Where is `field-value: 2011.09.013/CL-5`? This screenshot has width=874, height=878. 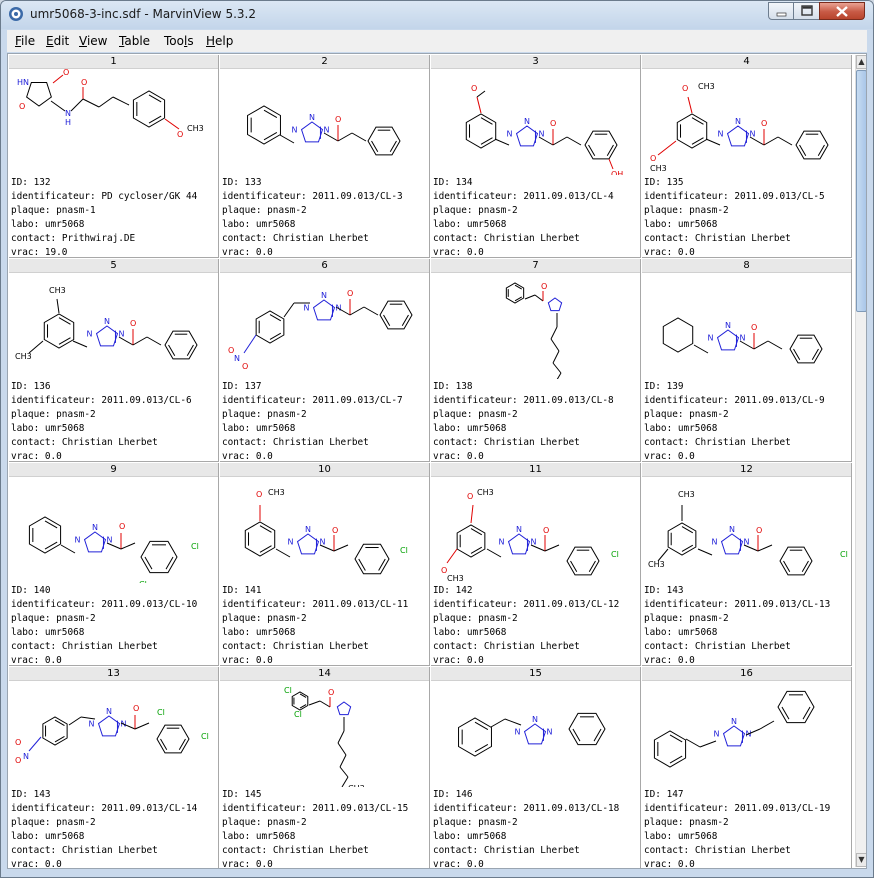
field-value: 2011.09.013/CL-5 is located at coordinates (779, 197).